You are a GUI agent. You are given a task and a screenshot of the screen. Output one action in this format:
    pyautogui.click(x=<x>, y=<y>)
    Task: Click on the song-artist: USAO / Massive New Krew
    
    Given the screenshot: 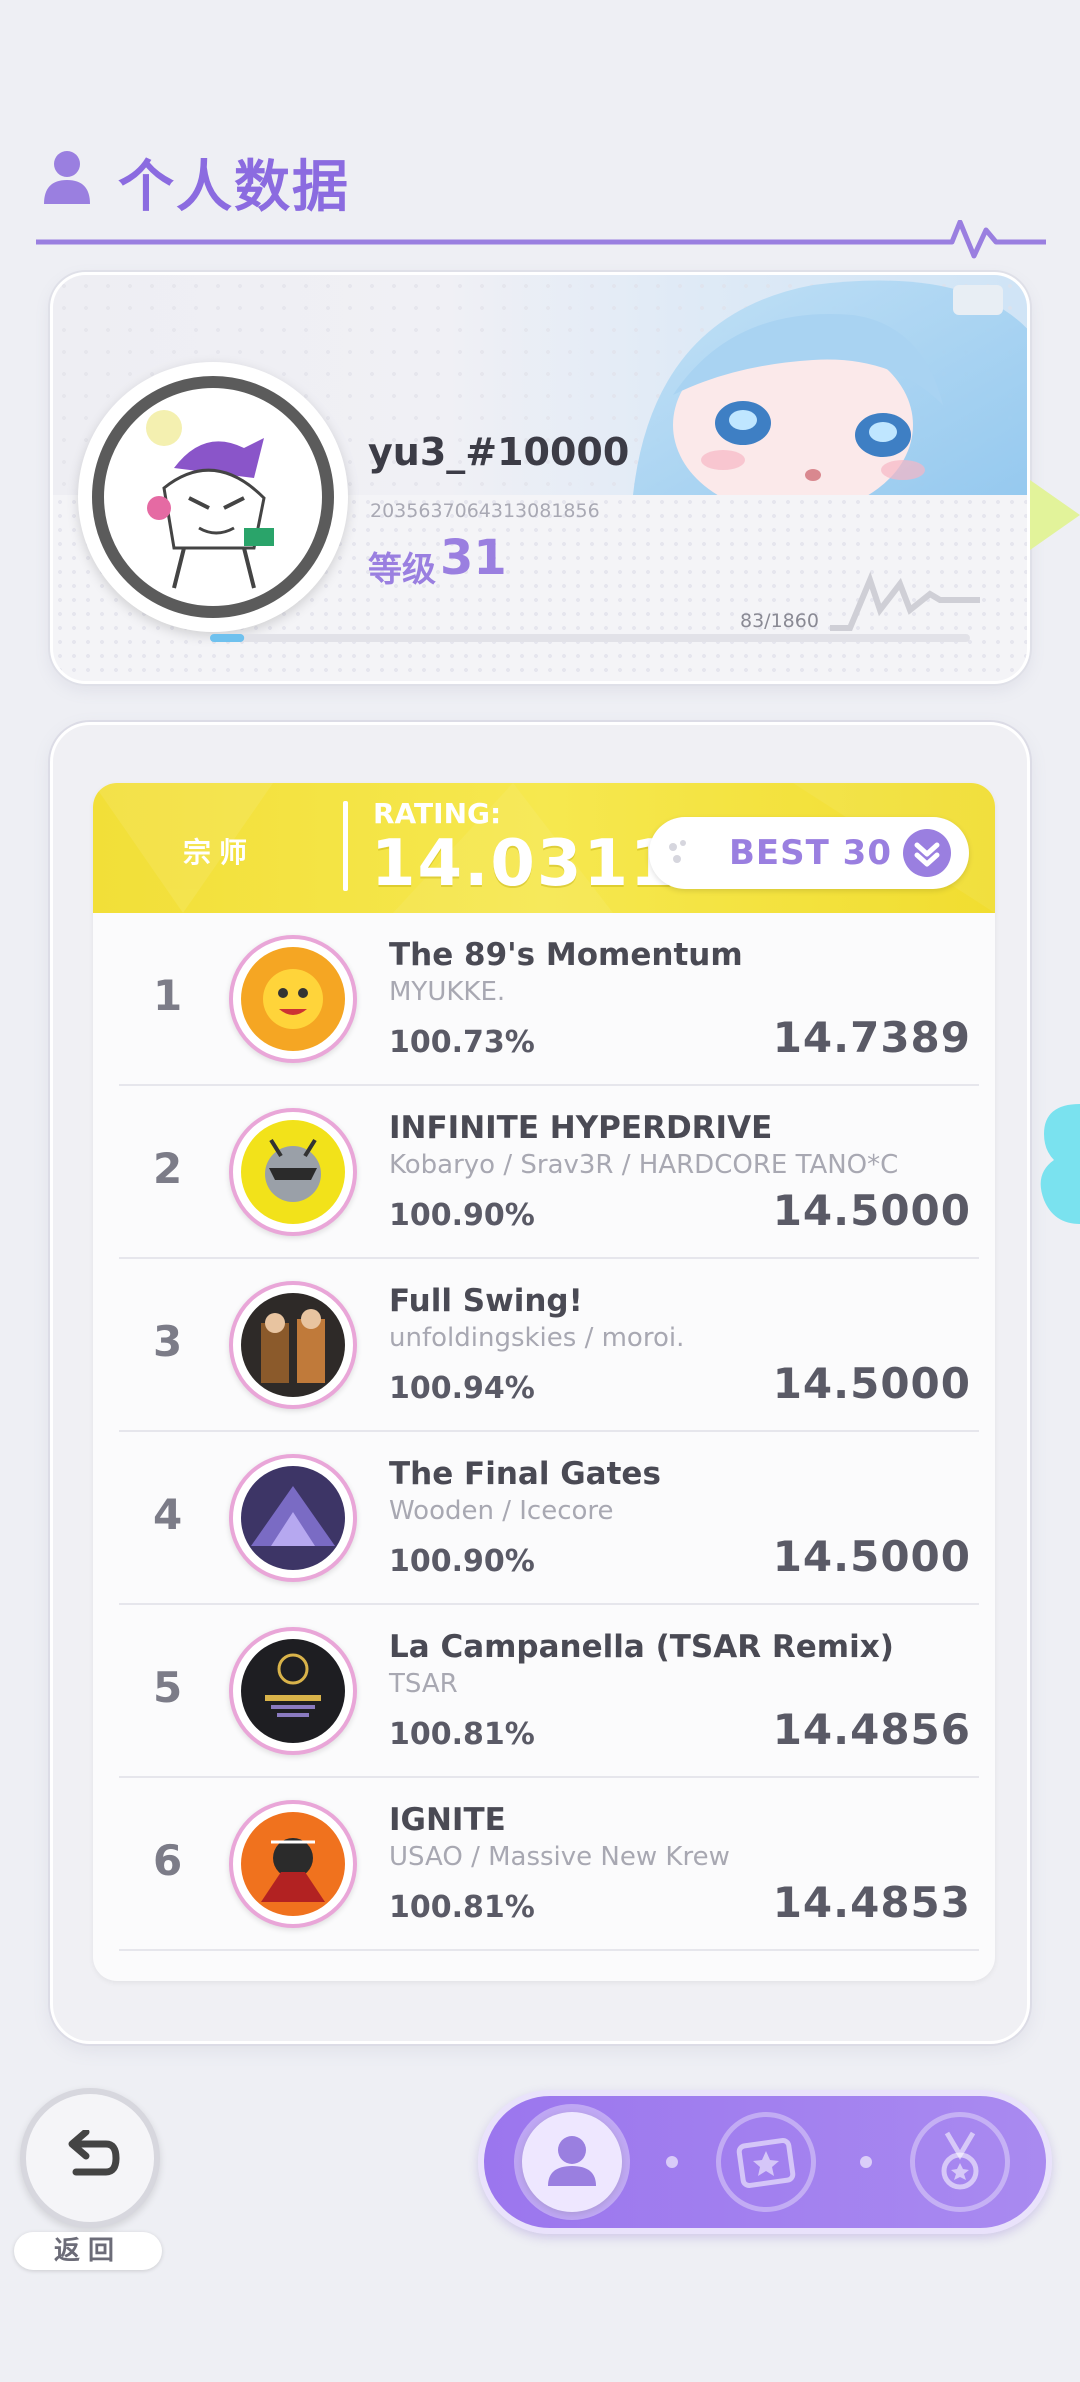 What is the action you would take?
    pyautogui.click(x=559, y=1857)
    